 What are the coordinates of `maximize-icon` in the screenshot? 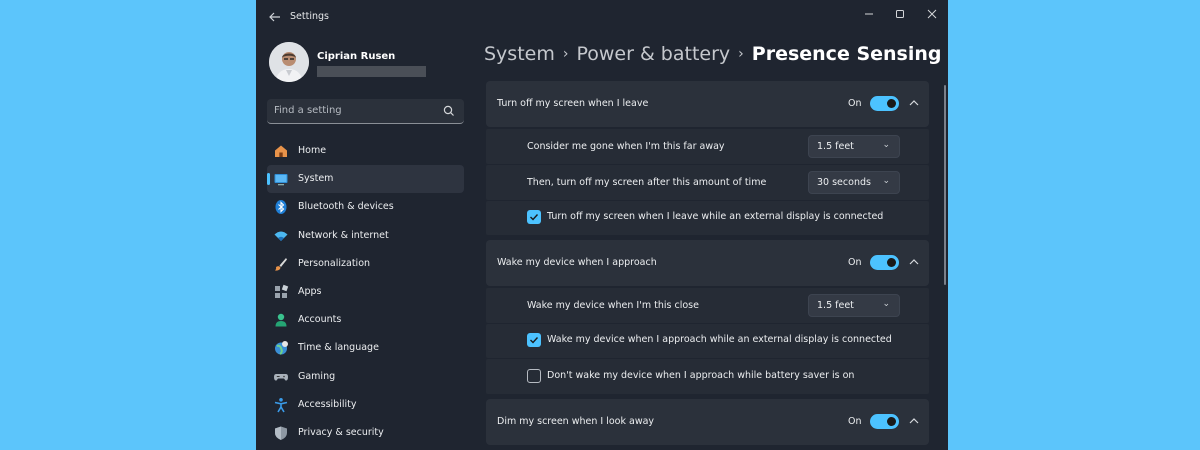 It's located at (900, 14).